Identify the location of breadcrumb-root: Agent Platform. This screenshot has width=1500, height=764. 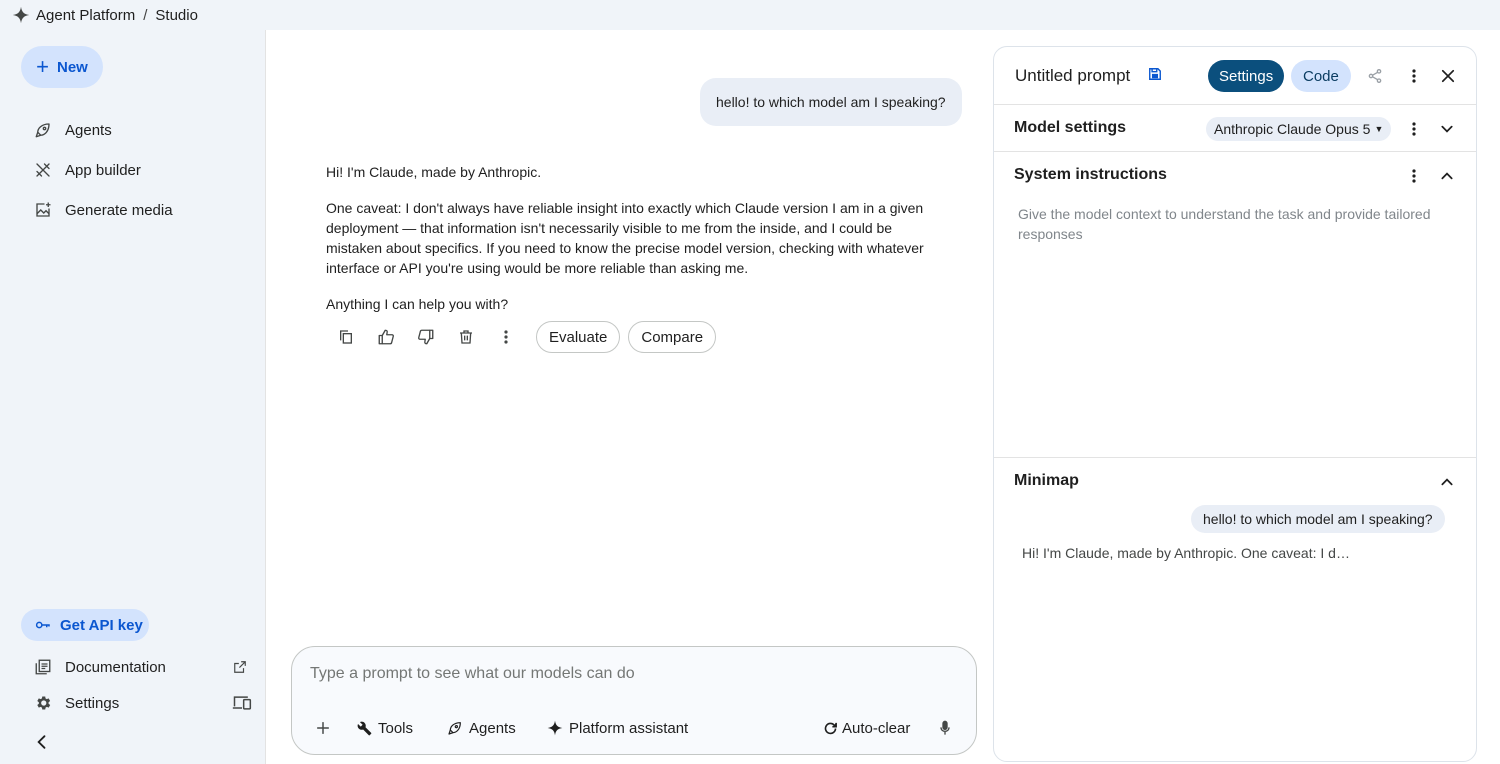
(85, 15).